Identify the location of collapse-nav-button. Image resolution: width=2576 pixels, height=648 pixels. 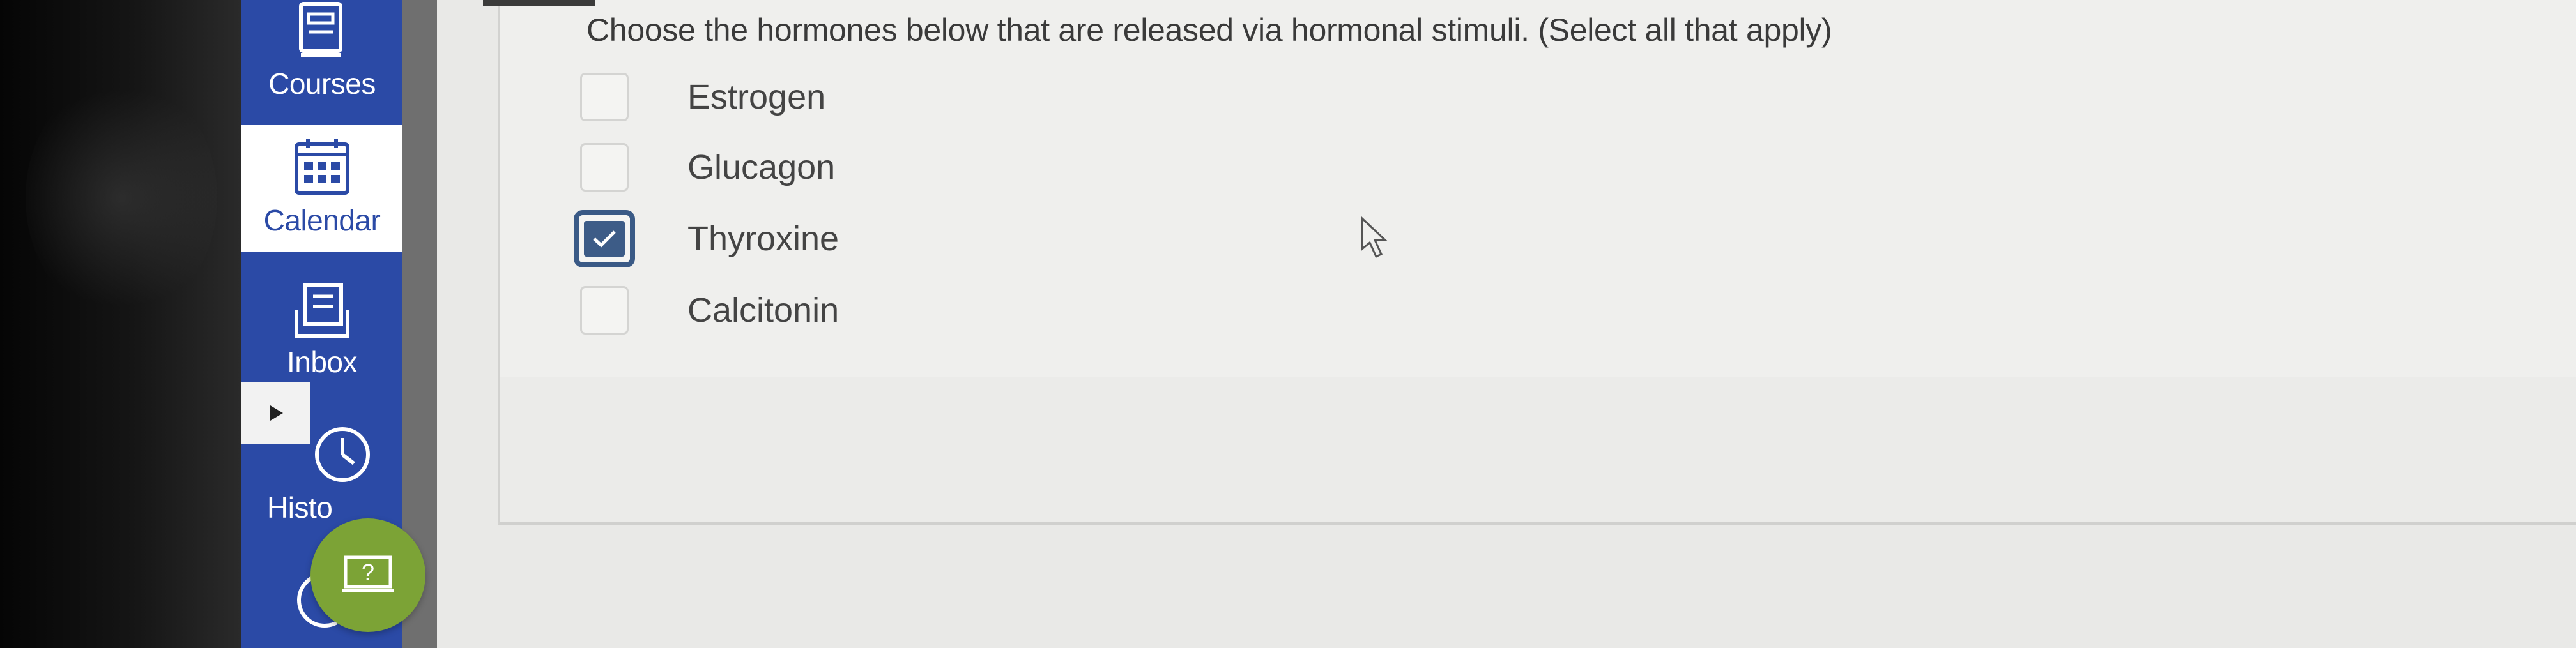
(275, 413).